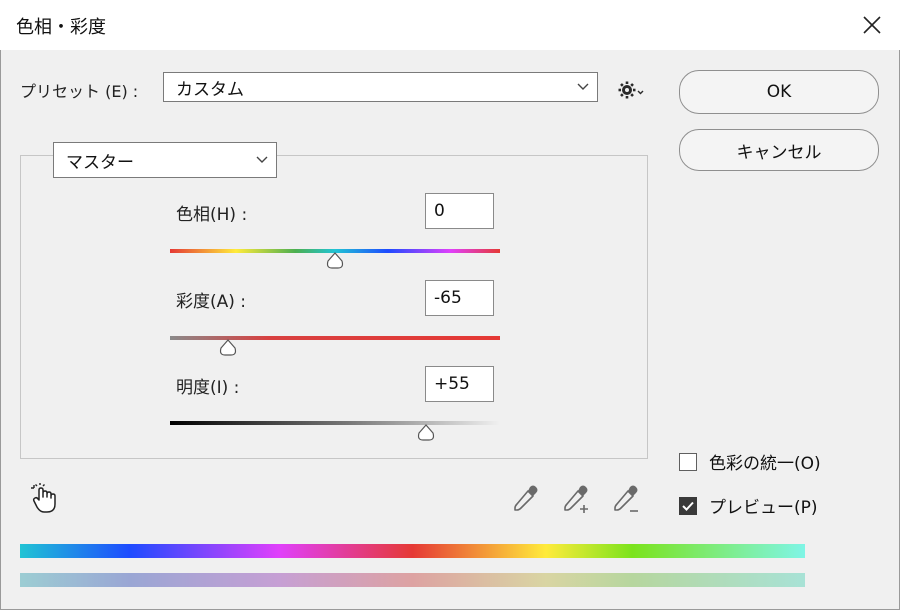 The width and height of the screenshot is (900, 610). I want to click on lightness-slider-track, so click(335, 423).